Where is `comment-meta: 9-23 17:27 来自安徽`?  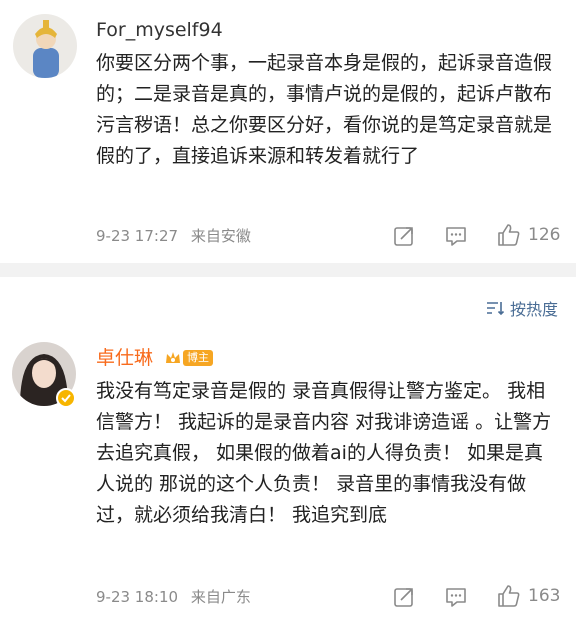
comment-meta: 9-23 17:27 来自安徽 is located at coordinates (173, 236).